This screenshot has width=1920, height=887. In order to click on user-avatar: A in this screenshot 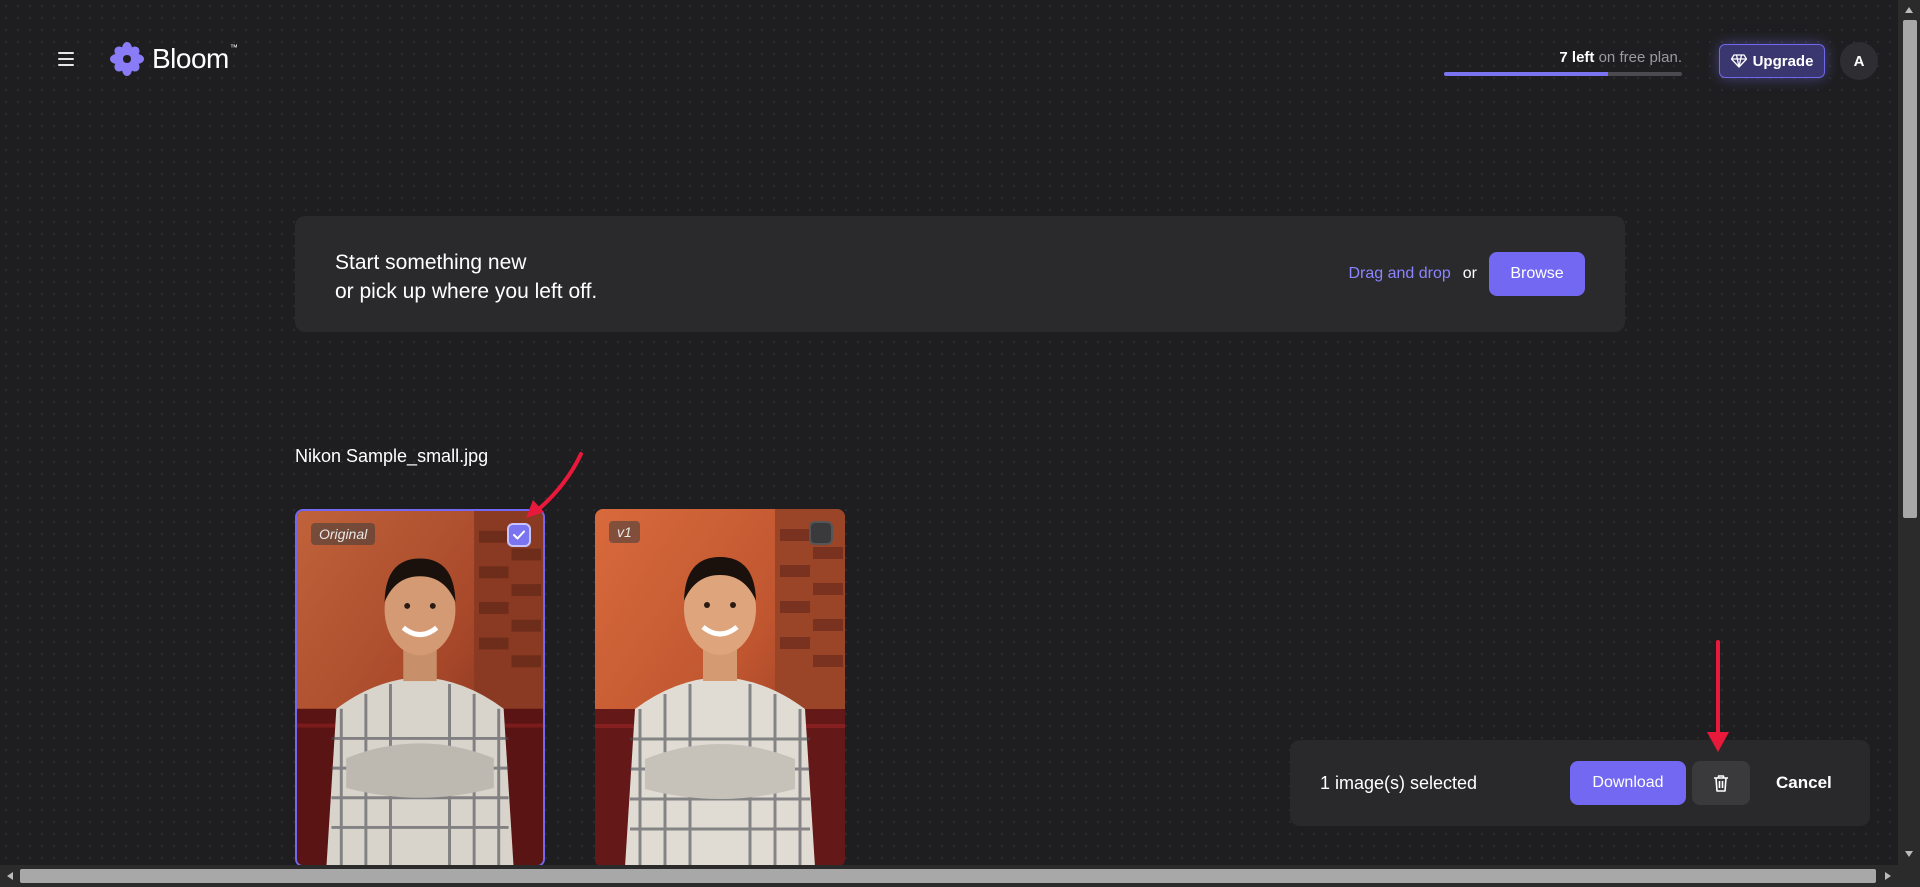, I will do `click(1859, 61)`.